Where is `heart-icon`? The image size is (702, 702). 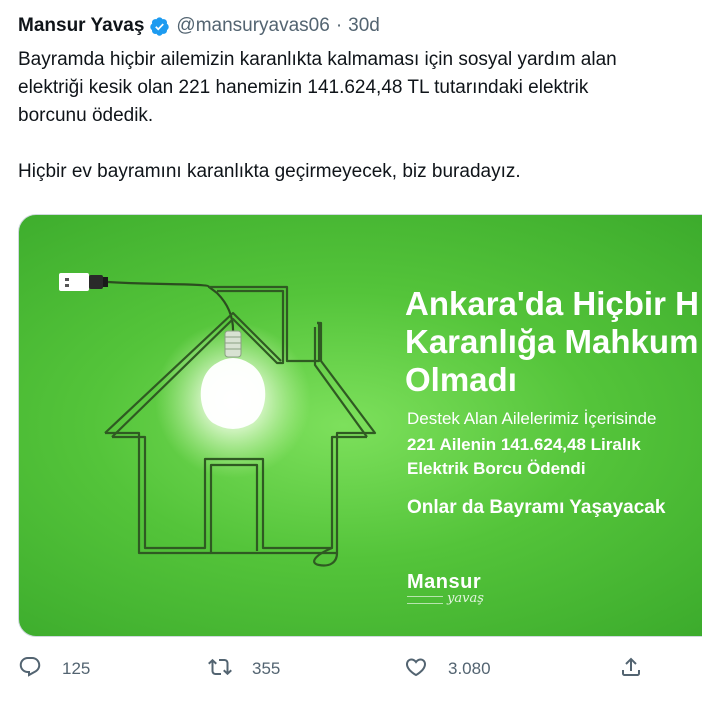
heart-icon is located at coordinates (416, 669).